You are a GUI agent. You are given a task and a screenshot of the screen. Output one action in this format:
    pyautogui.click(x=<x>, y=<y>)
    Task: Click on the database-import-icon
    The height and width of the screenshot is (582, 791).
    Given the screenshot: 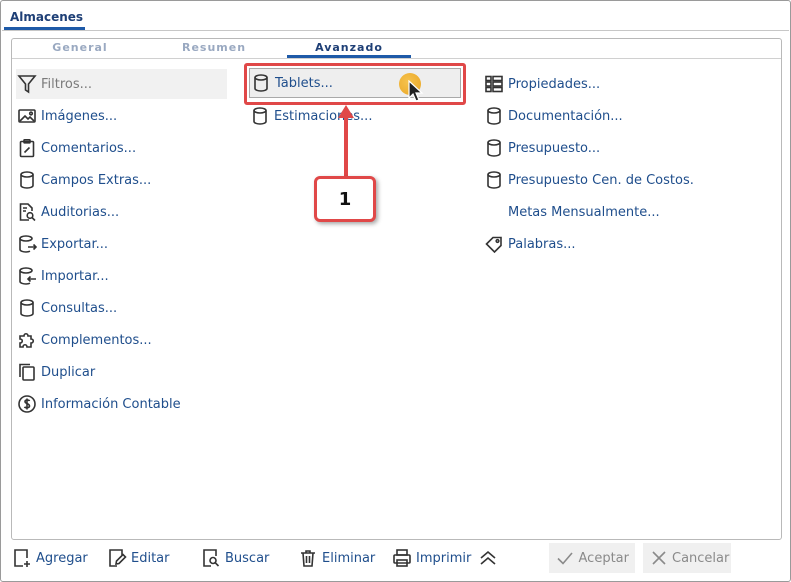 What is the action you would take?
    pyautogui.click(x=27, y=276)
    